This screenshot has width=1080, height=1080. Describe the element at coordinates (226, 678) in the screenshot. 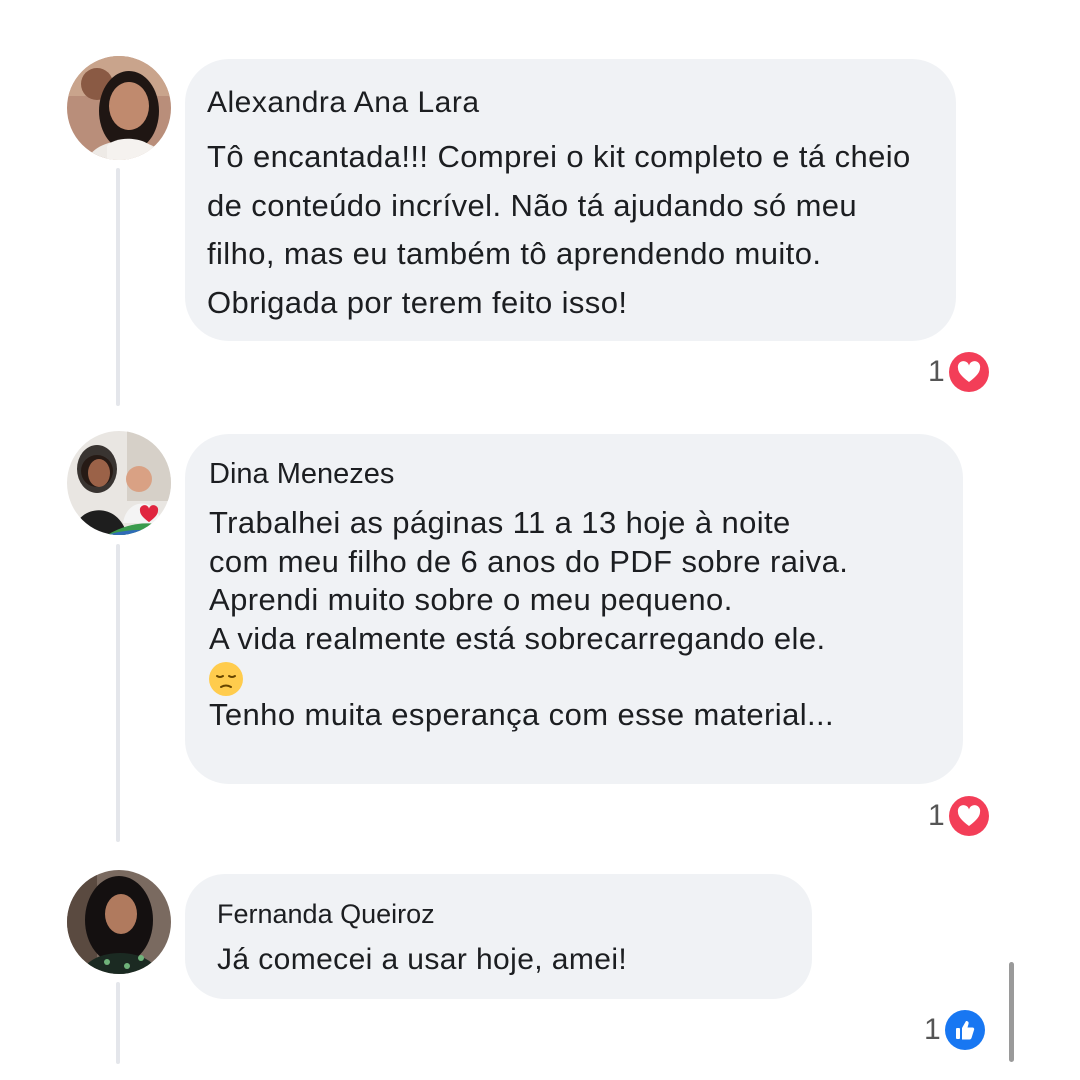

I see `pensive-face-emoji` at that location.